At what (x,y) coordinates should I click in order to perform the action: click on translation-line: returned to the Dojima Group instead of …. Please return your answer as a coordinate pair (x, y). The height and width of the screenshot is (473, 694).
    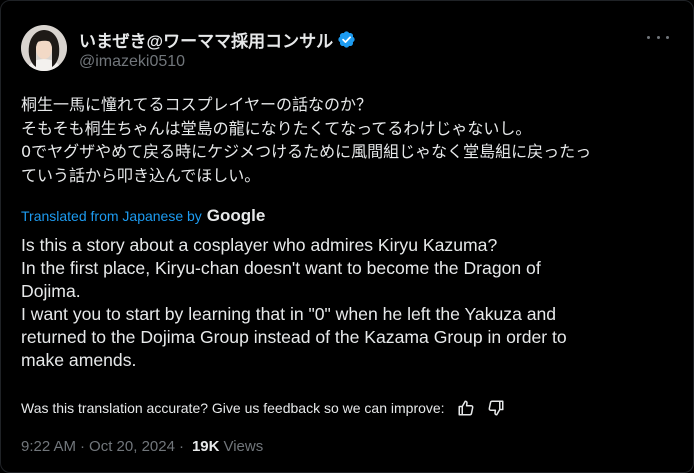
    Looking at the image, I should click on (294, 337).